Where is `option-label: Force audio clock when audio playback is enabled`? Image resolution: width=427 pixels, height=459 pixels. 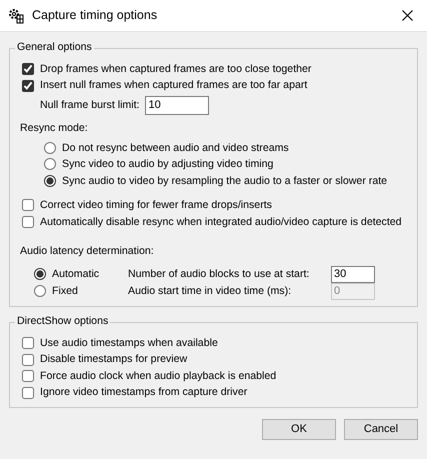 option-label: Force audio clock when audio playback is enabled is located at coordinates (158, 376).